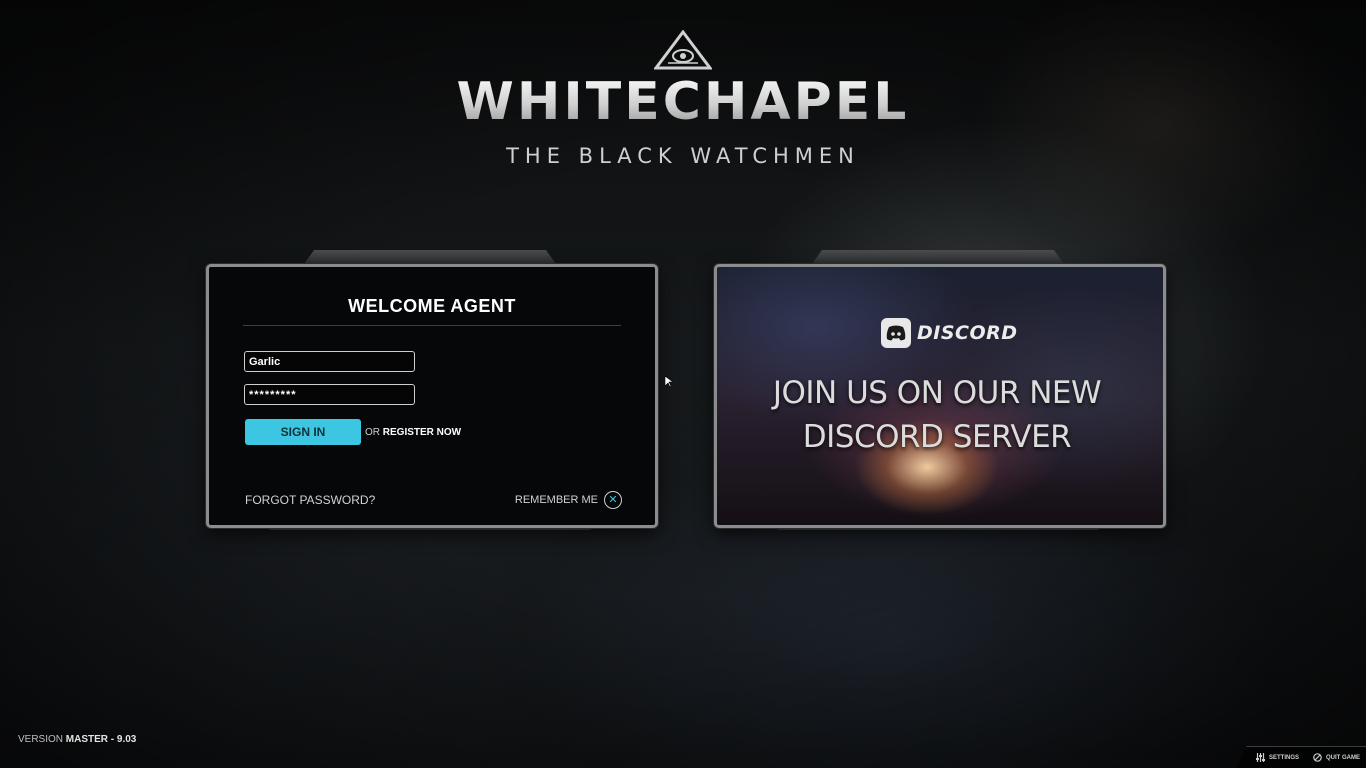 Image resolution: width=1366 pixels, height=768 pixels. I want to click on welcome-heading: WELCOME AGENT, so click(432, 306).